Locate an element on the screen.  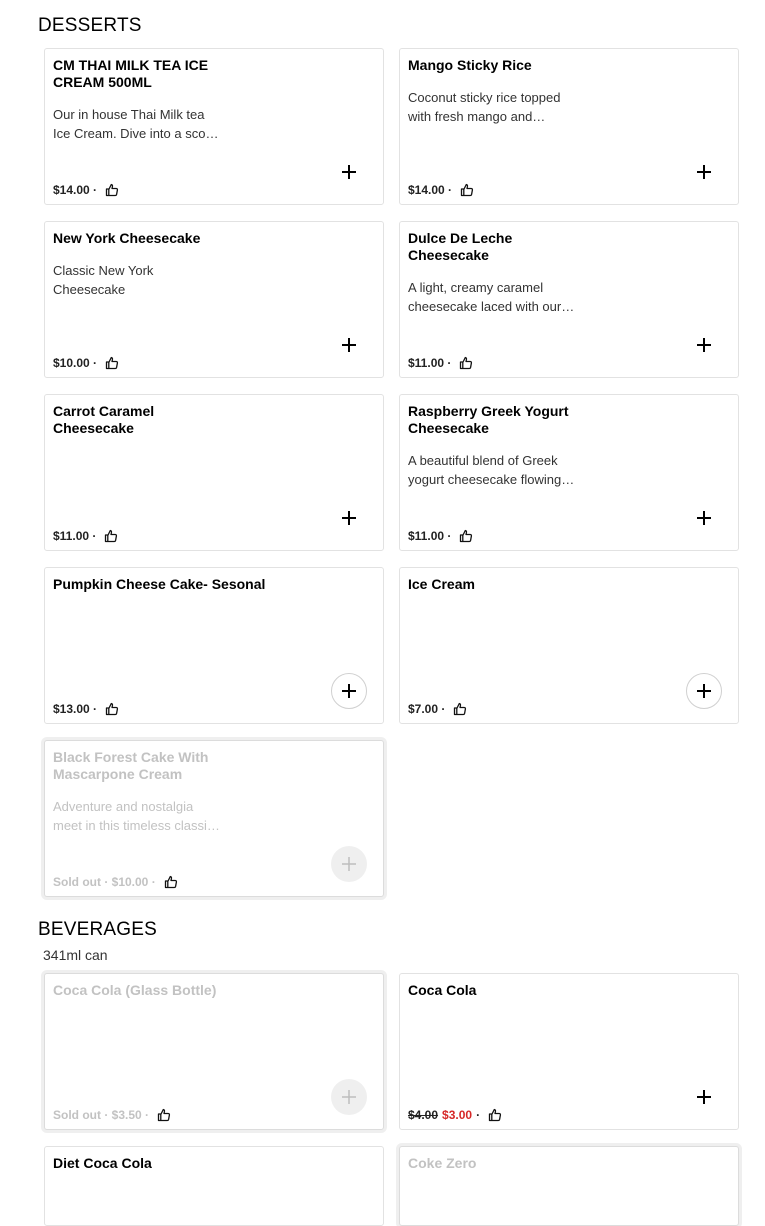
item-price: $4.00 $3.00 · is located at coordinates (455, 1115).